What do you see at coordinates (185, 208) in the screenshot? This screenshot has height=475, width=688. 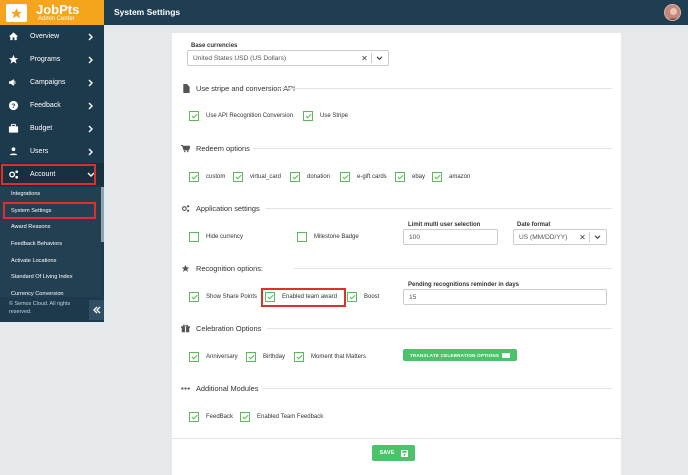 I see `gears-icon` at bounding box center [185, 208].